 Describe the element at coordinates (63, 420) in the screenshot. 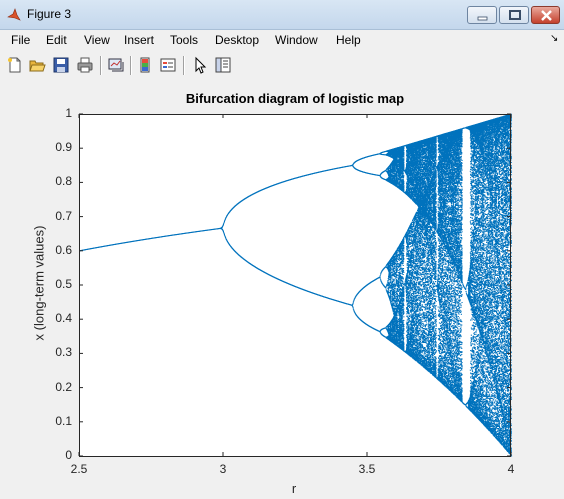

I see `y-tick-label: 0.1` at that location.